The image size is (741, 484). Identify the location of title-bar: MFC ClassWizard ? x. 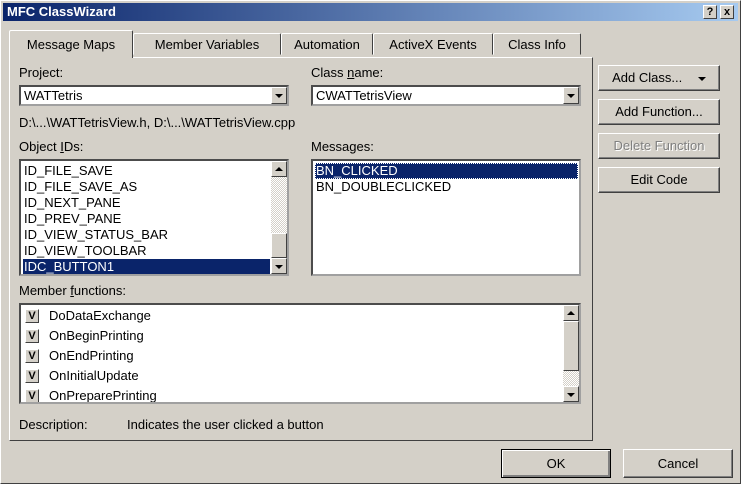
(370, 12).